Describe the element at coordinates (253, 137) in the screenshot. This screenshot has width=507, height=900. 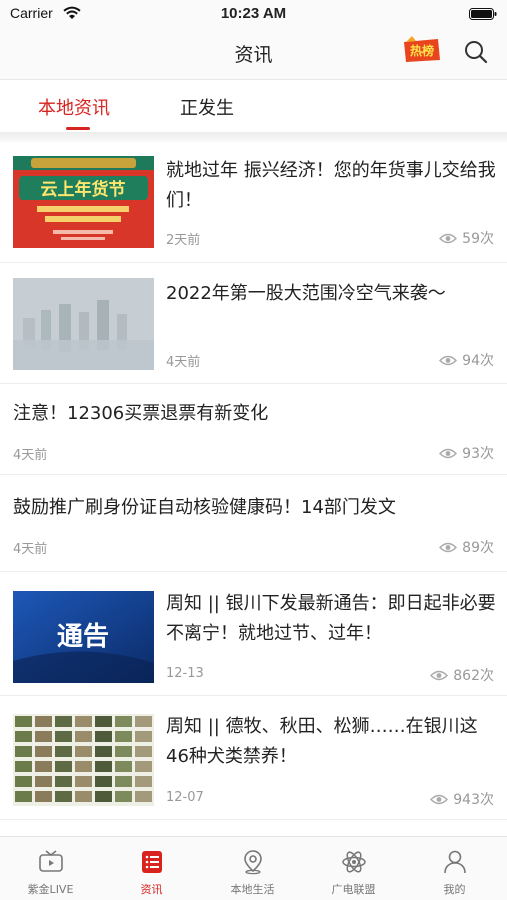
I see `tabs-separator` at that location.